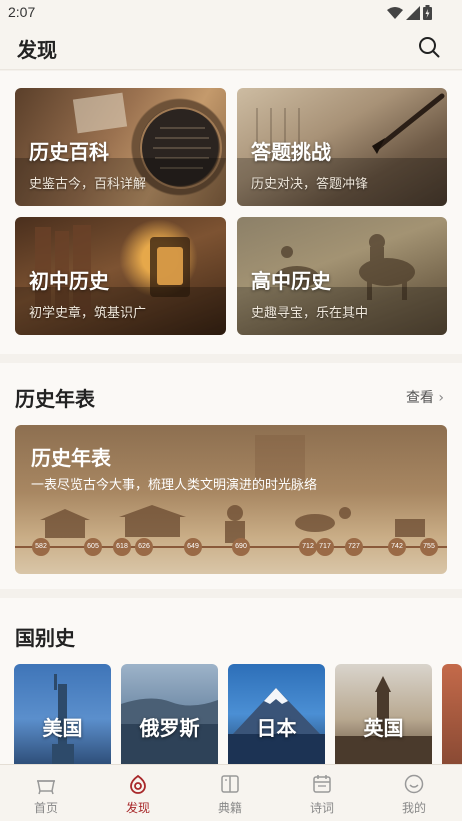 This screenshot has height=821, width=462. I want to click on timeline-year-marker: 605, so click(93, 547).